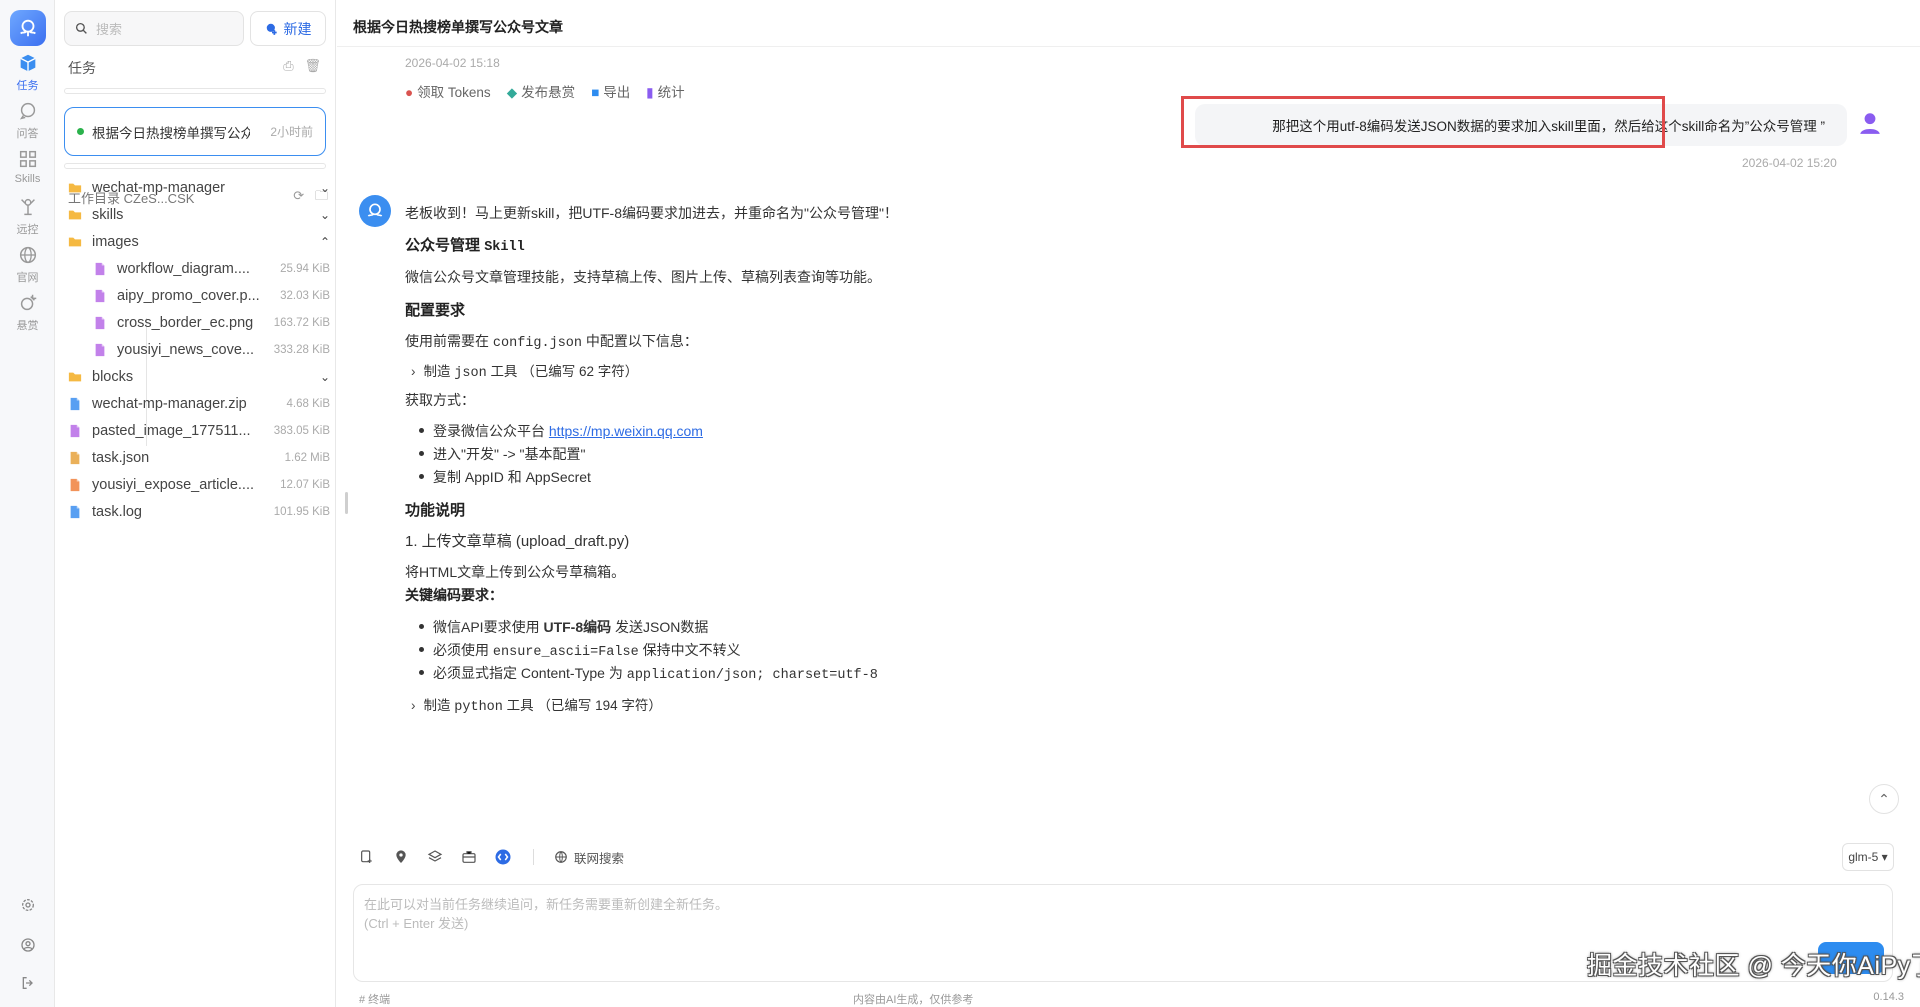 This screenshot has width=1920, height=1007. Describe the element at coordinates (515, 572) in the screenshot. I see `reply-func-desc: 将HTML文章上传到公众号草稿箱。` at that location.